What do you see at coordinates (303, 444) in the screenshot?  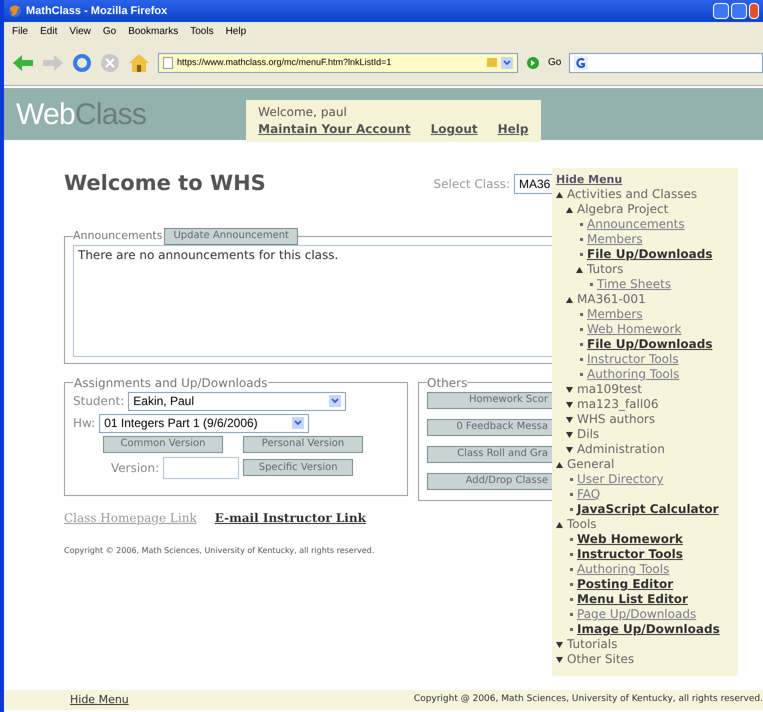 I see `form-button: Personal Version` at bounding box center [303, 444].